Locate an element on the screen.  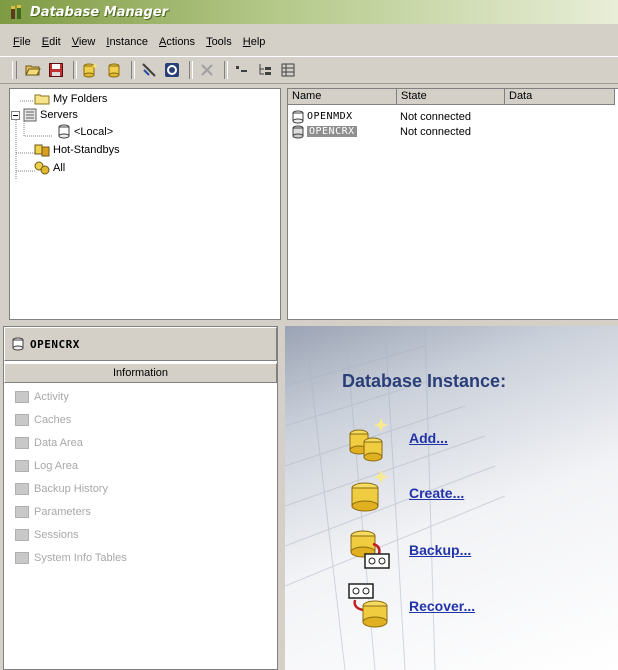
delete-icon is located at coordinates (207, 70).